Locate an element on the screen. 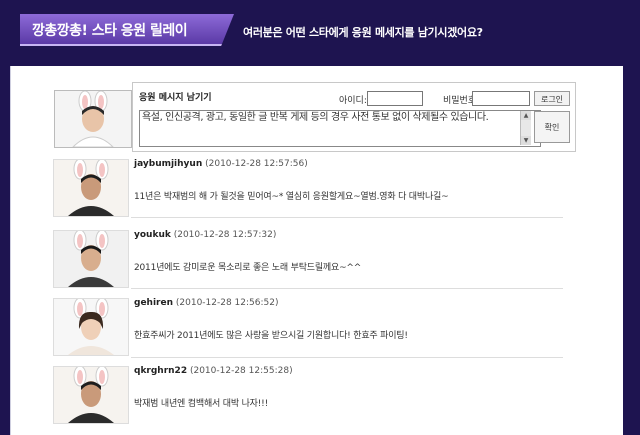  username: jaybumjihyun is located at coordinates (168, 164).